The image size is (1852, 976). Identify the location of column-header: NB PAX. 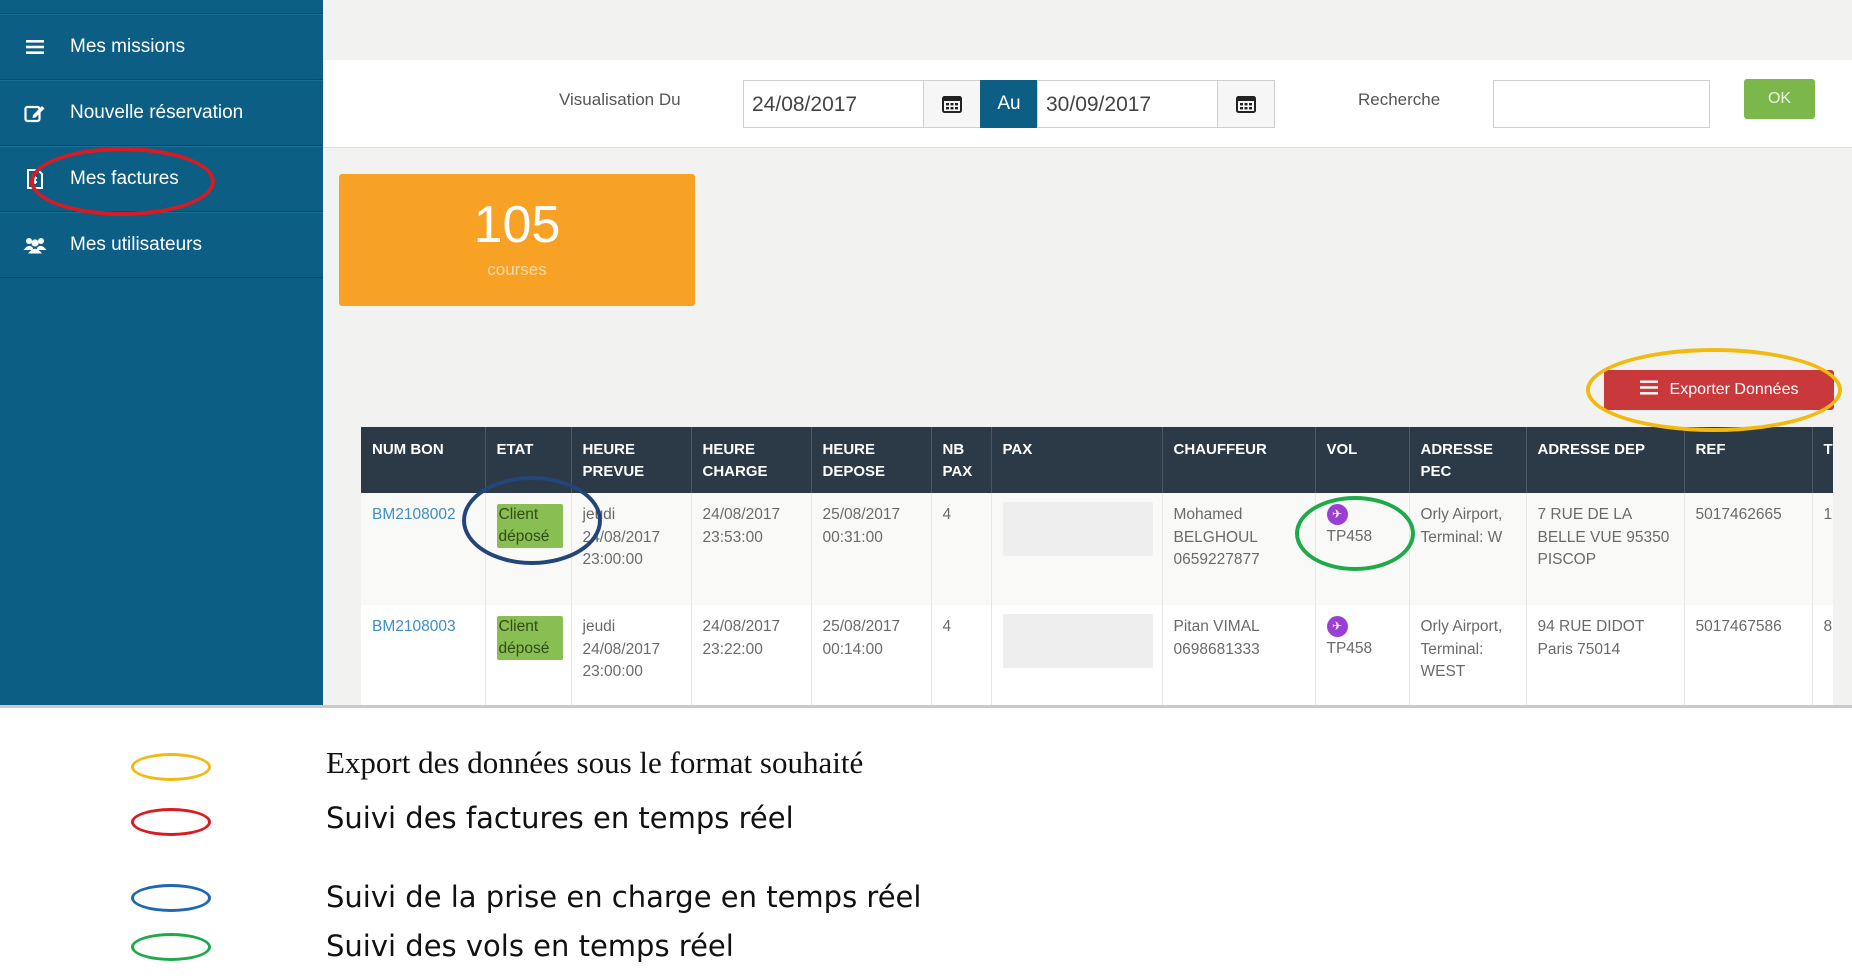
(961, 460).